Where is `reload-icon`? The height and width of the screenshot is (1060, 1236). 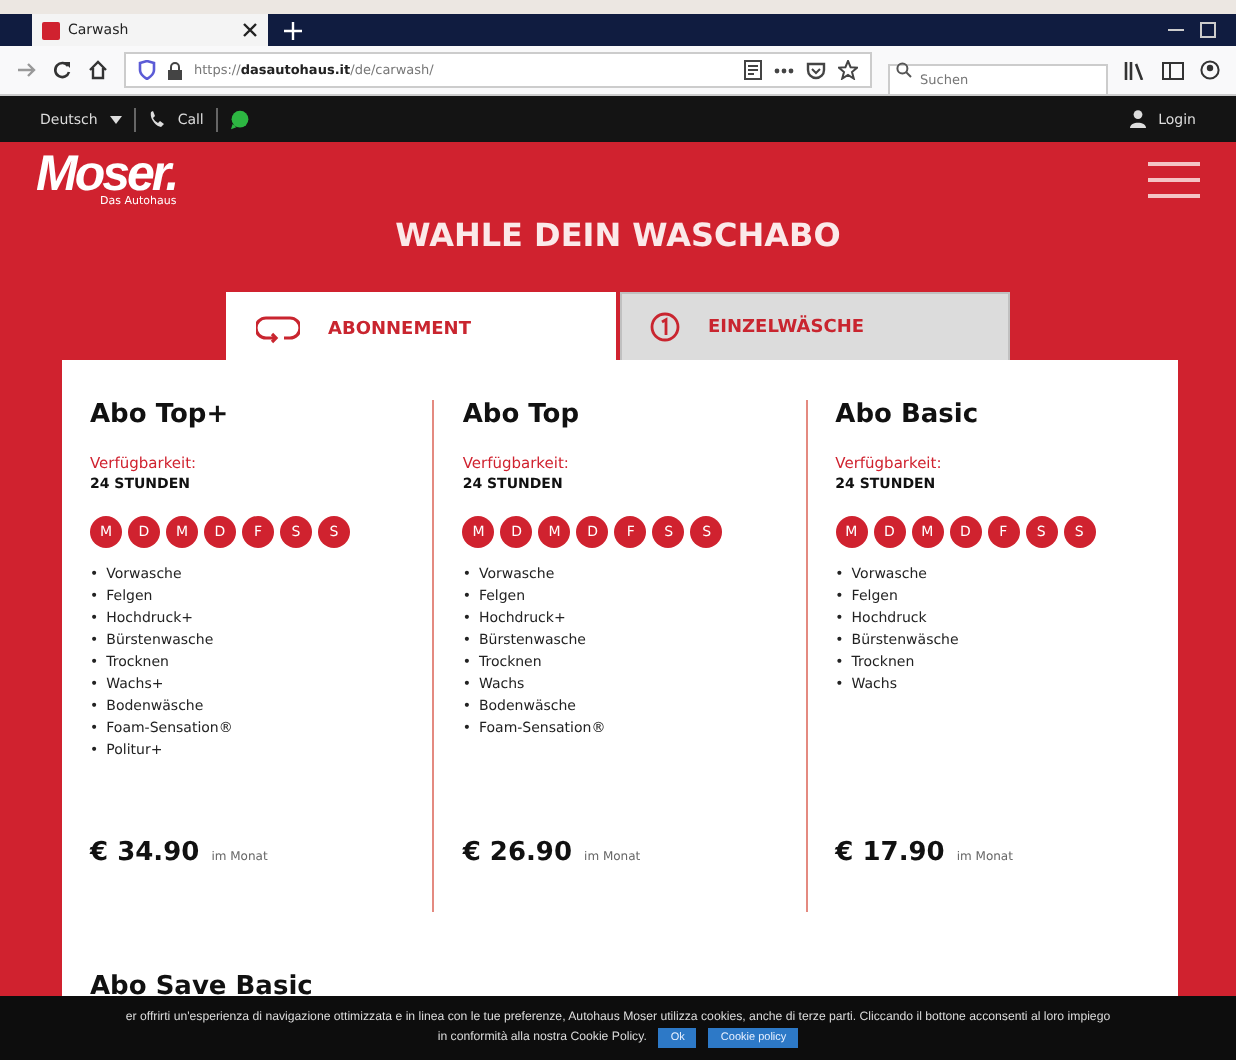
reload-icon is located at coordinates (62, 70).